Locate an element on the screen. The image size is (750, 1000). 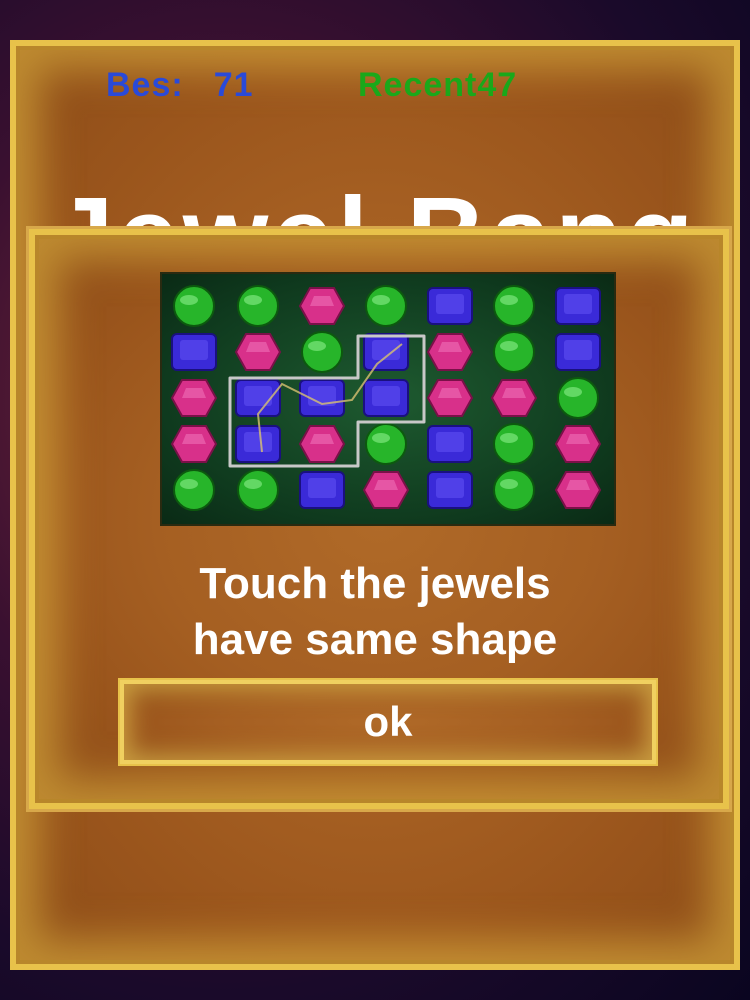
board-svg is located at coordinates (386, 398).